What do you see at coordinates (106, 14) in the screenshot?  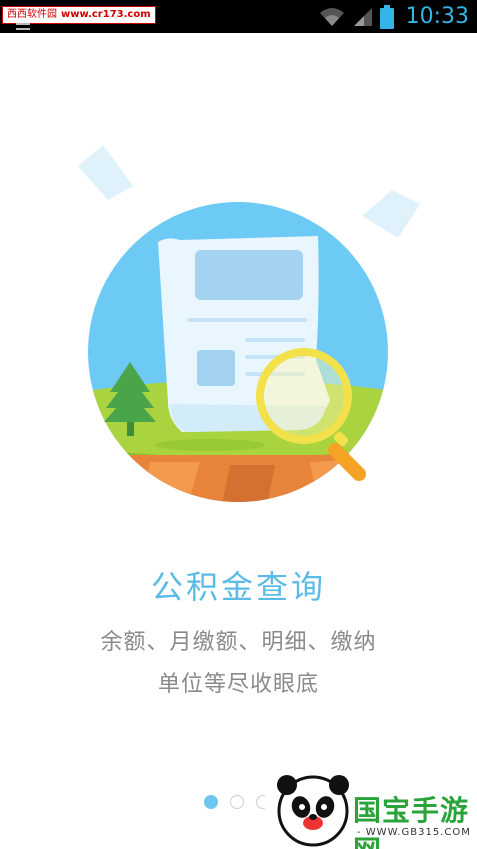 I see `watermark-url: www.cr173.com` at bounding box center [106, 14].